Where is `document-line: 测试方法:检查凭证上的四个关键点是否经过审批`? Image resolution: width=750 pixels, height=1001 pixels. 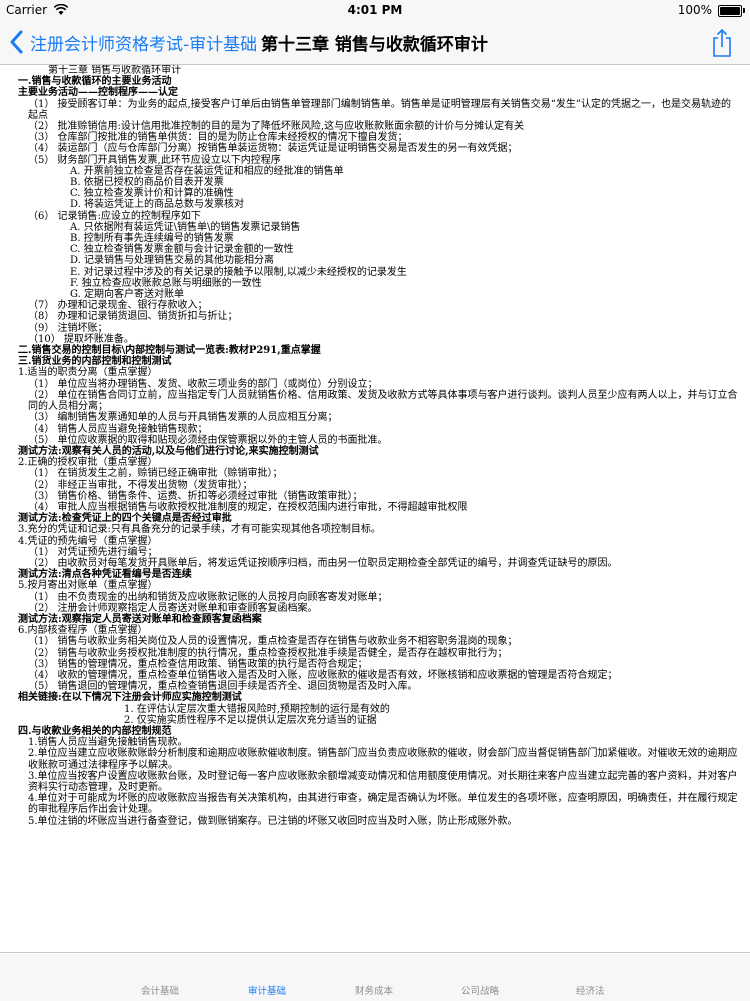 document-line: 测试方法:检查凭证上的四个关键点是否经过审批 is located at coordinates (125, 519).